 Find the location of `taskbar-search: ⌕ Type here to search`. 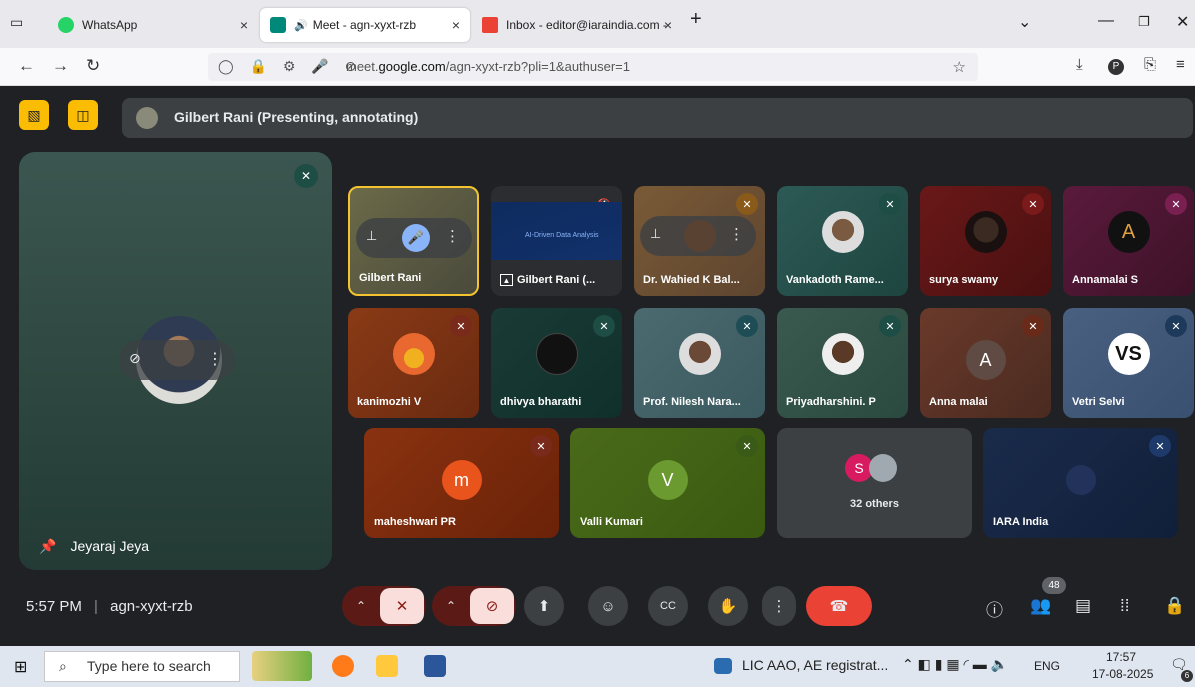

taskbar-search: ⌕ Type here to search is located at coordinates (142, 666).